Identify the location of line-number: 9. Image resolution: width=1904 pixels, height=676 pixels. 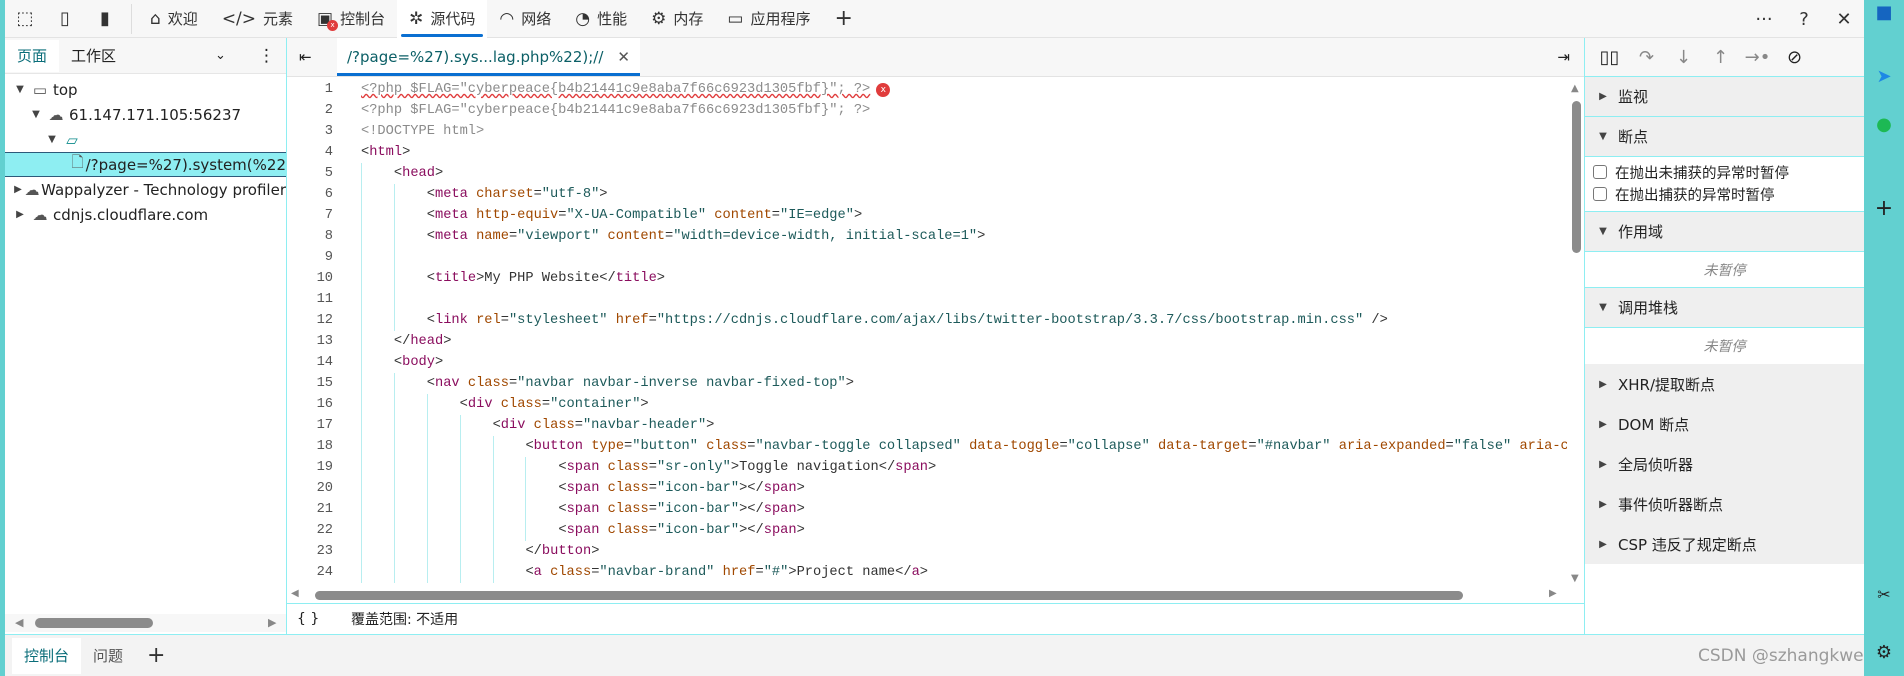
(310, 257).